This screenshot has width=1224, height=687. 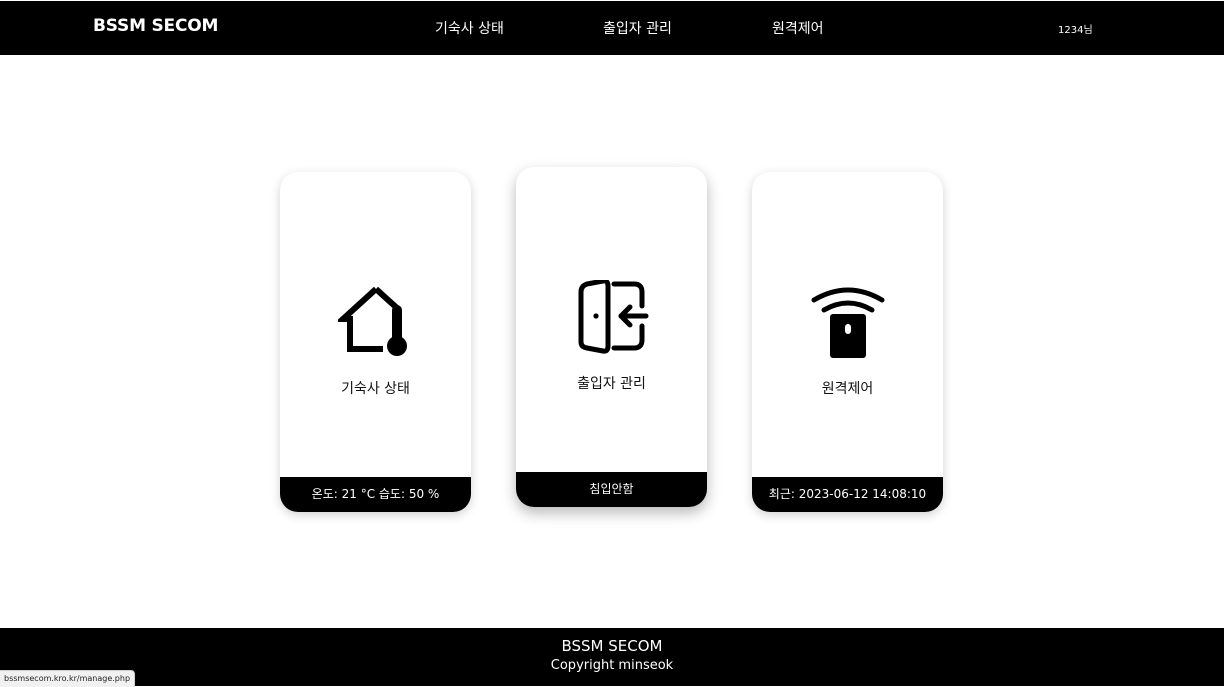 I want to click on card-title: 출입자 관리, so click(x=611, y=384).